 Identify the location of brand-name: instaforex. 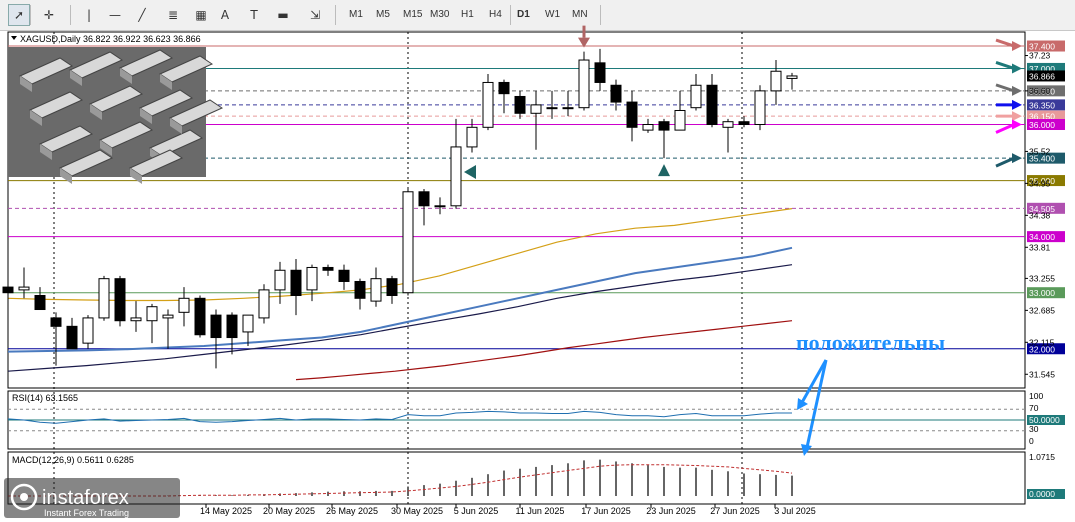
(85, 498).